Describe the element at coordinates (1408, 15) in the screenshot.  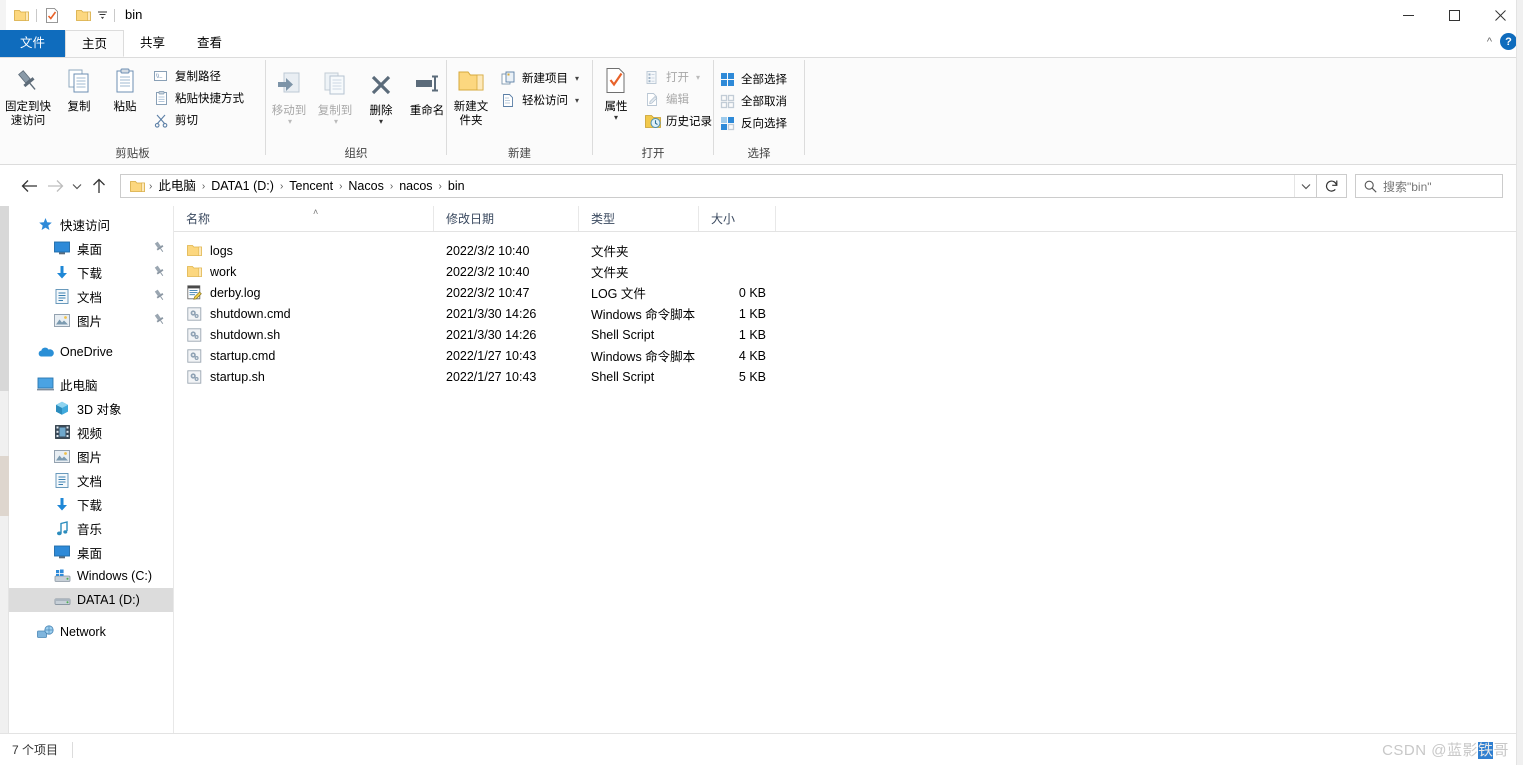
I see `minimize-button` at that location.